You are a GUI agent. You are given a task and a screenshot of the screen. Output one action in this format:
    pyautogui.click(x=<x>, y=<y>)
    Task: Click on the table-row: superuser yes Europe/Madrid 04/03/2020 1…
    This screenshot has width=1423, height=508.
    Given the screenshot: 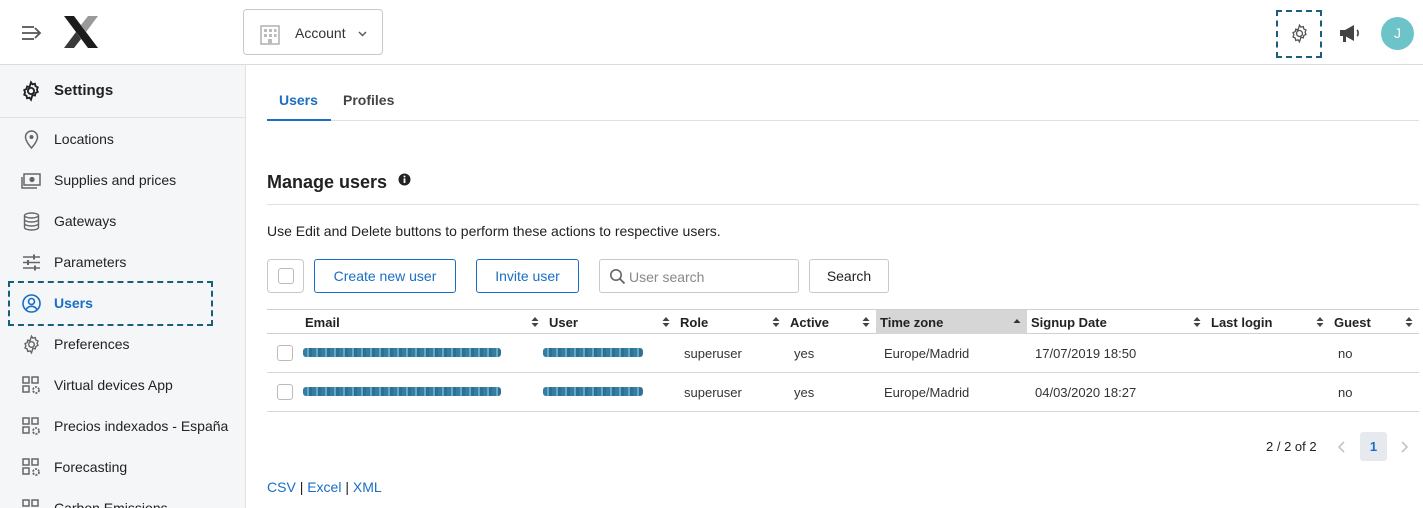 What is the action you would take?
    pyautogui.click(x=843, y=392)
    